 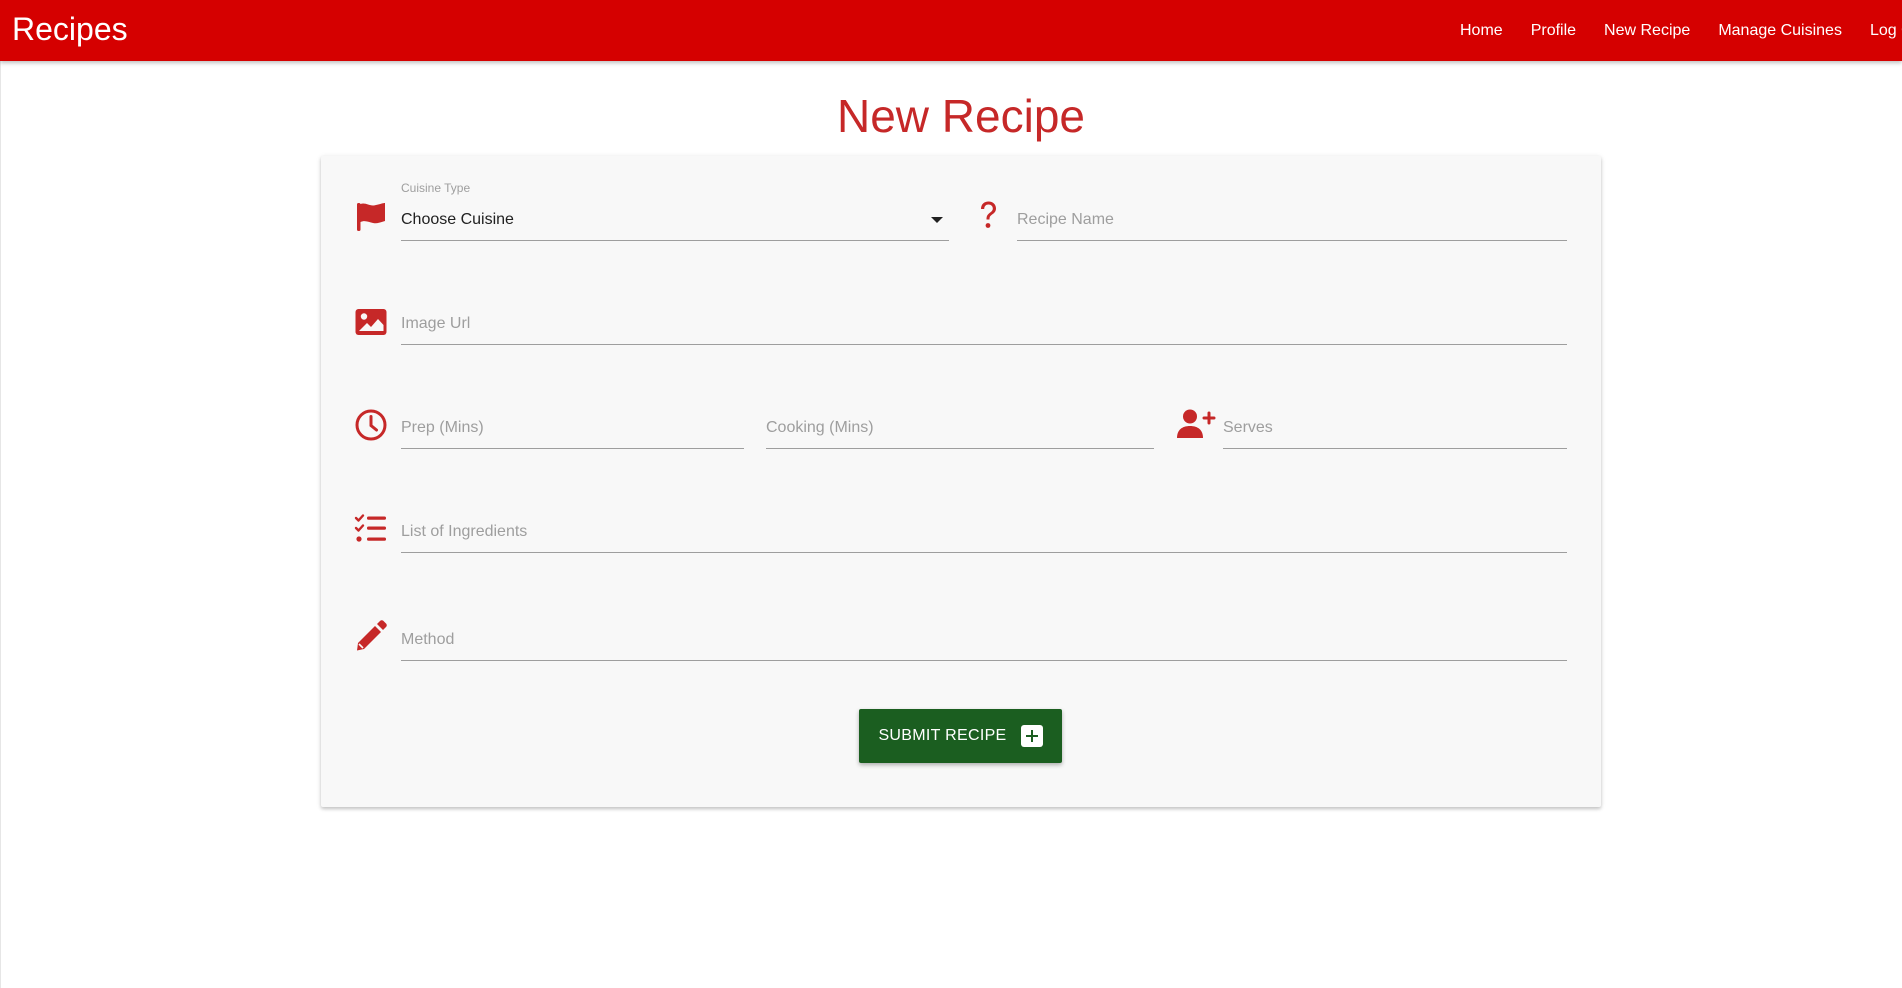 What do you see at coordinates (464, 531) in the screenshot?
I see `ingredients-placeholder: List of Ingredients` at bounding box center [464, 531].